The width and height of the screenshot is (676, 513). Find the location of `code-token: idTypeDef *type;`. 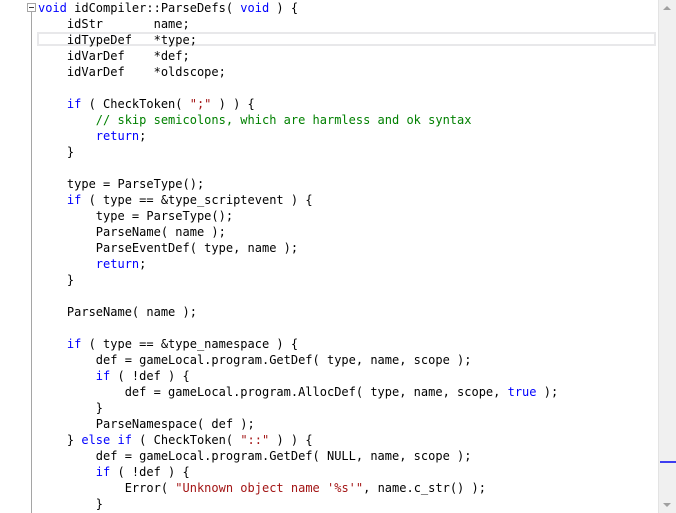

code-token: idTypeDef *type; is located at coordinates (117, 40).